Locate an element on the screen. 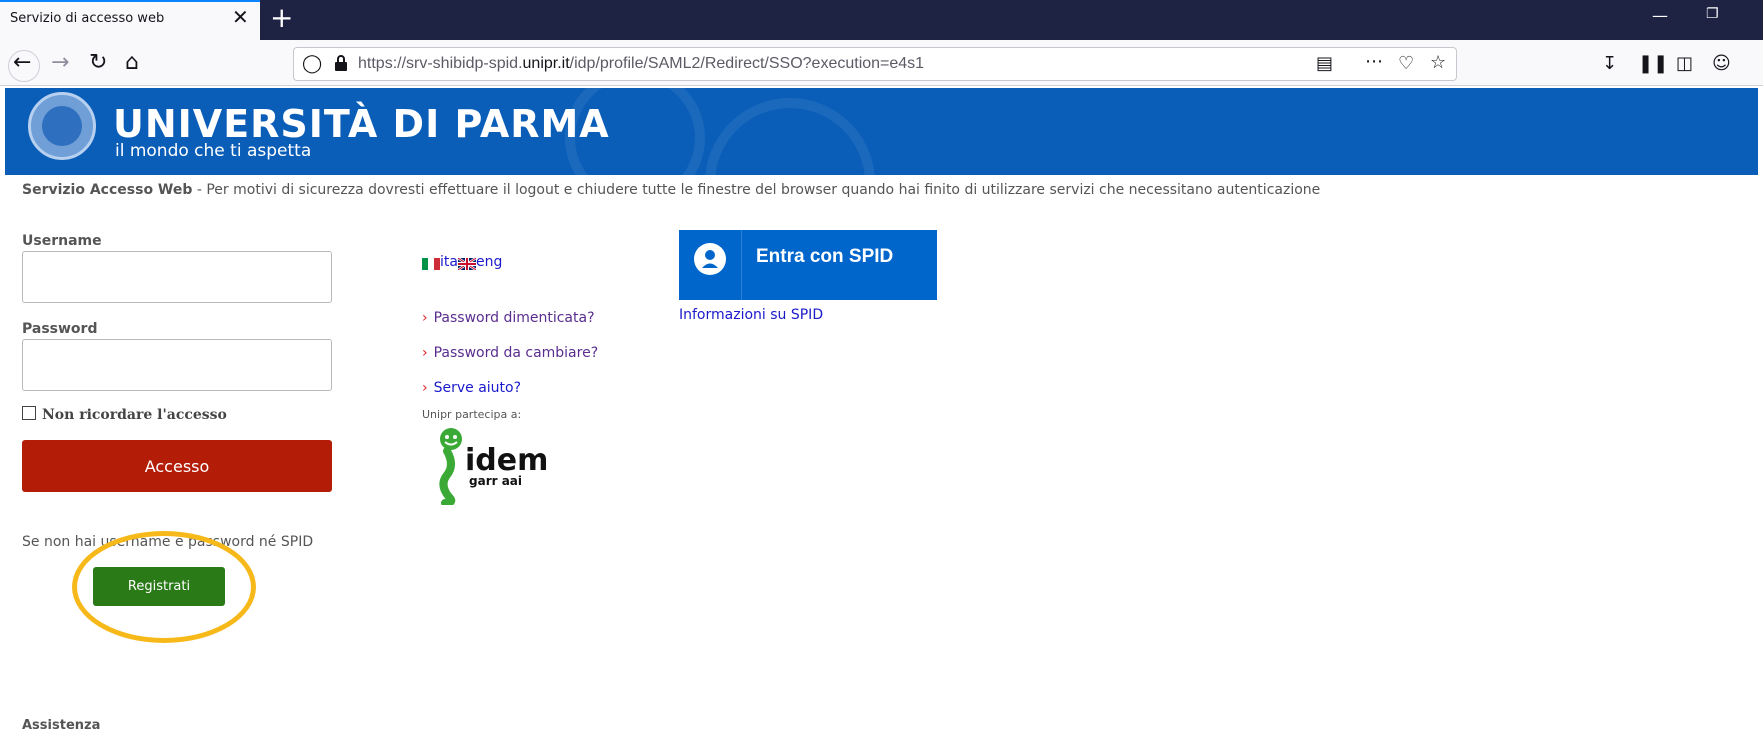 The image size is (1763, 733). tab-strip is located at coordinates (881, 20).